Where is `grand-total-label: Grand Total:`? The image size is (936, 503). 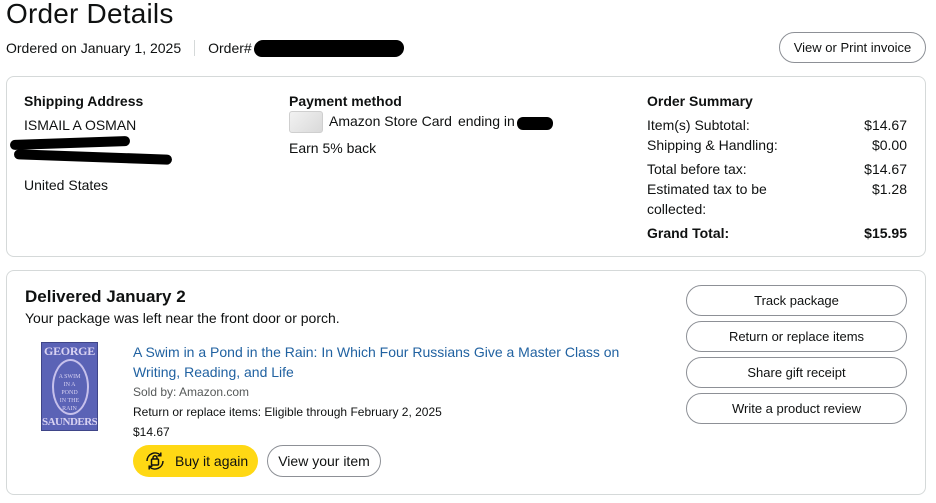
grand-total-label: Grand Total: is located at coordinates (688, 233).